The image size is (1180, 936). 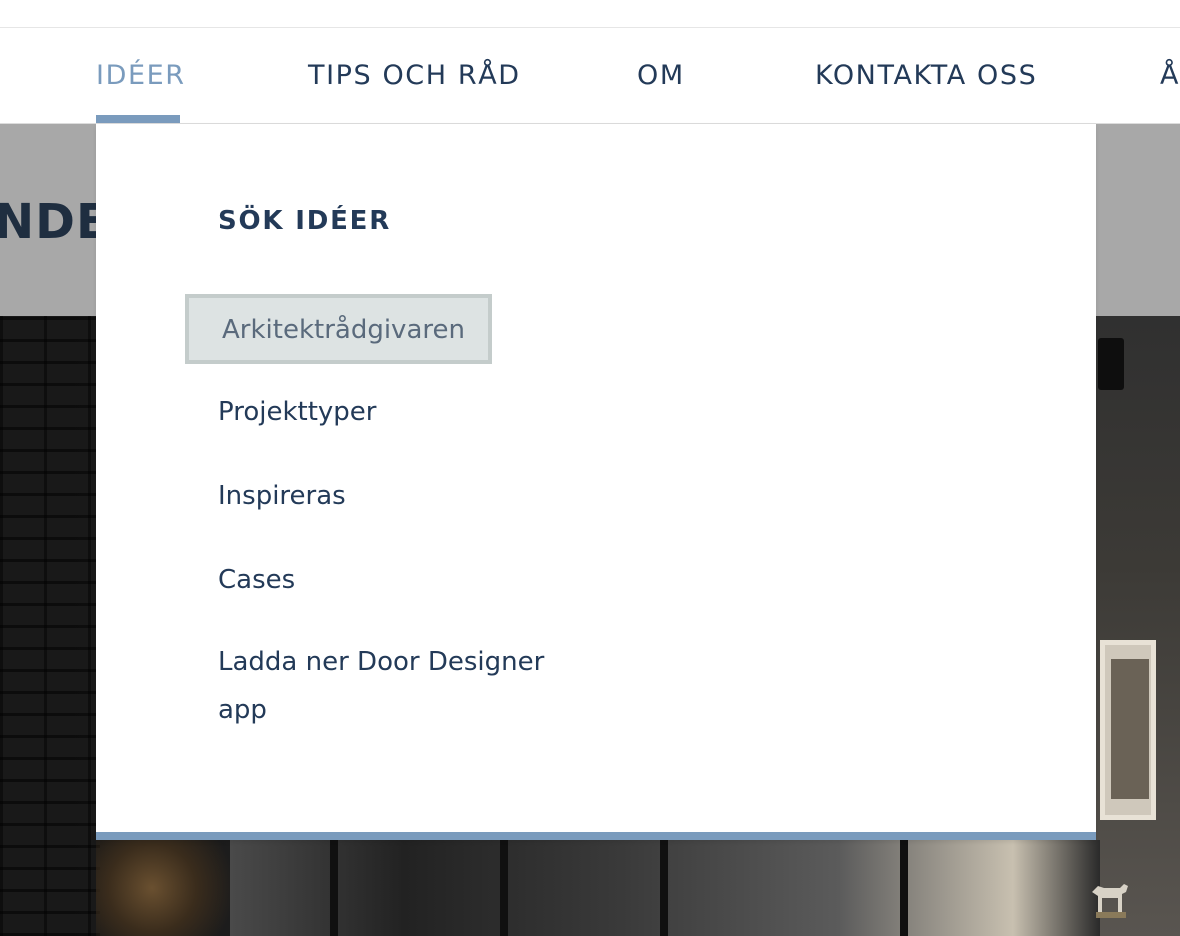 What do you see at coordinates (414, 75) in the screenshot?
I see `nav-item-tips-och-rad: TIPS OCH RÅD` at bounding box center [414, 75].